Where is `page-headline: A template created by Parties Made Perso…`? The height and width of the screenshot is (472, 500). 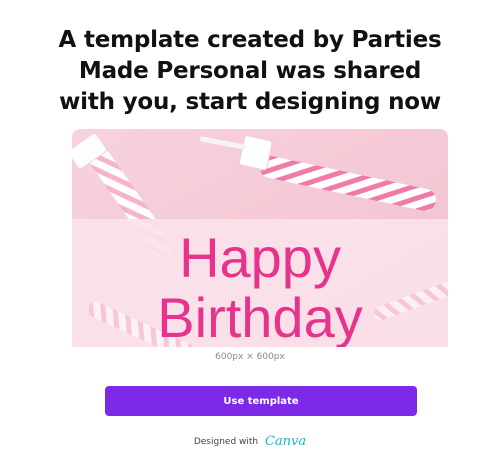
page-headline: A template created by Parties Made Perso… is located at coordinates (250, 71).